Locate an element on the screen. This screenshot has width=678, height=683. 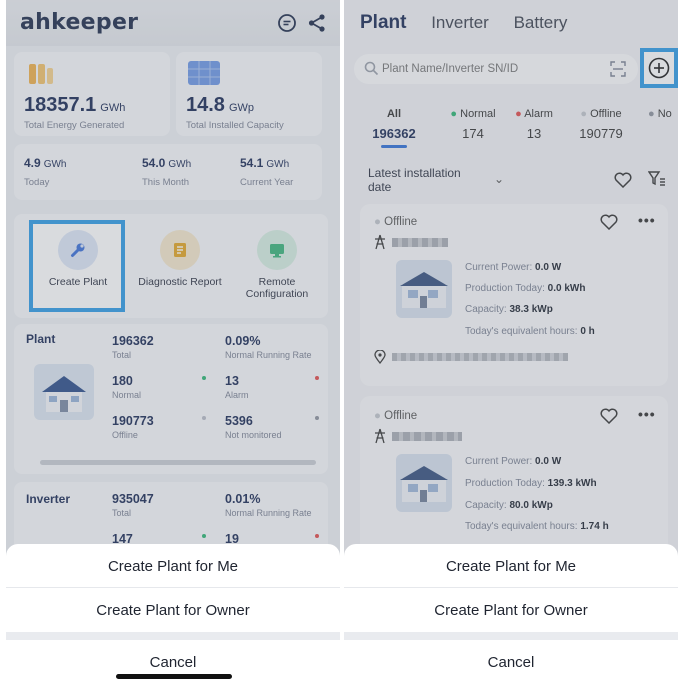
month-value: 54.0 GWh is located at coordinates (167, 163).